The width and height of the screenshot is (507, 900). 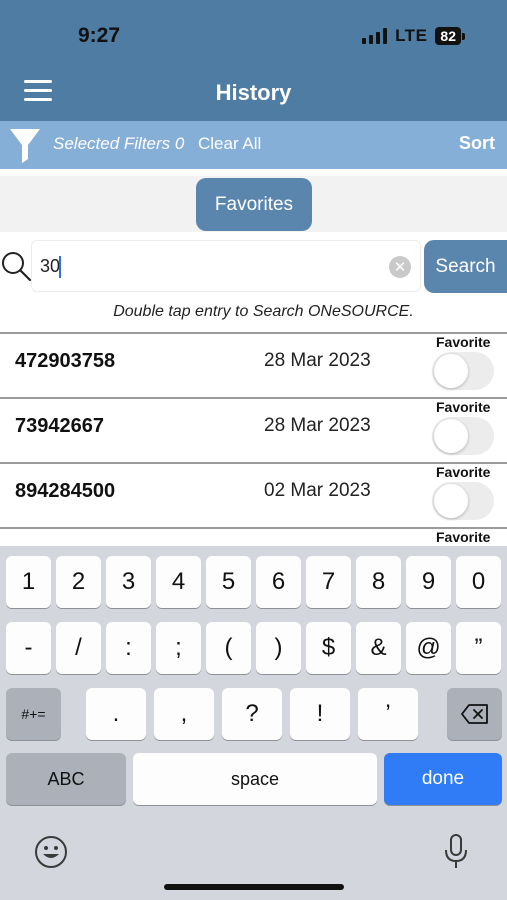 I want to click on search-input, so click(x=210, y=266).